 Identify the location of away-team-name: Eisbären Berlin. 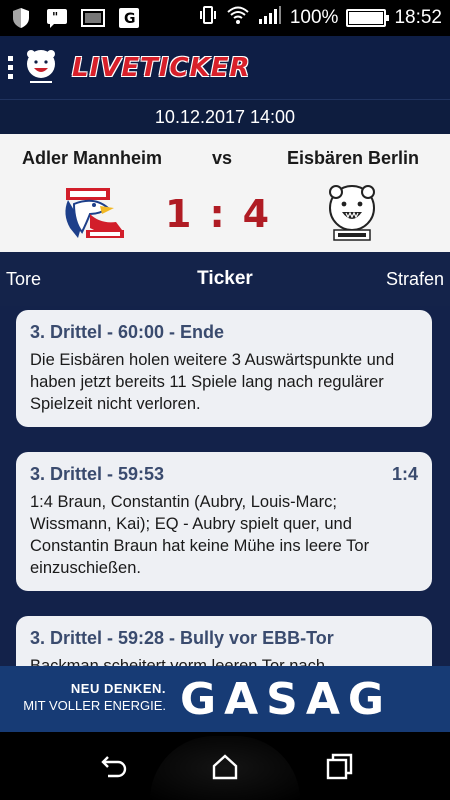
(352, 158).